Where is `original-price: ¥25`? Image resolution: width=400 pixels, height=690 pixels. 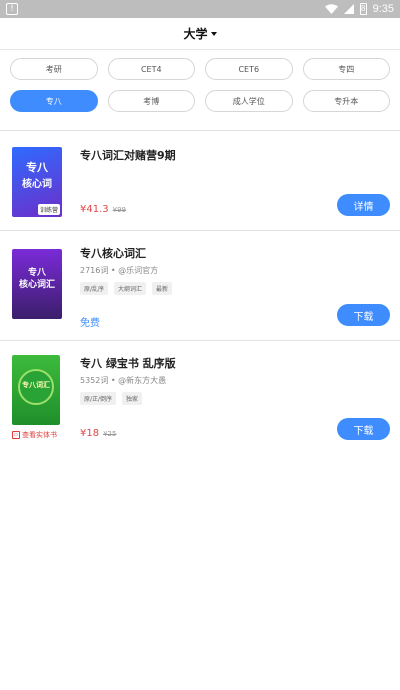
original-price: ¥25 is located at coordinates (110, 434).